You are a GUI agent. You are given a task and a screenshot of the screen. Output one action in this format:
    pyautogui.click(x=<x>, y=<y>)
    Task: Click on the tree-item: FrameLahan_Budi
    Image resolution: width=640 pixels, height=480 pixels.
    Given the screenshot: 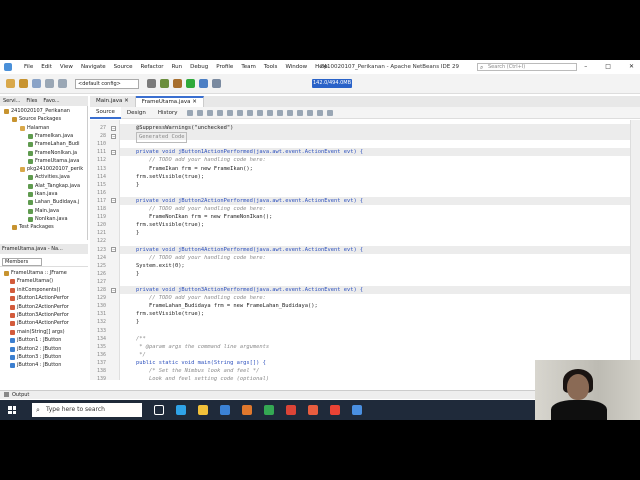 What is the action you would take?
    pyautogui.click(x=54, y=144)
    